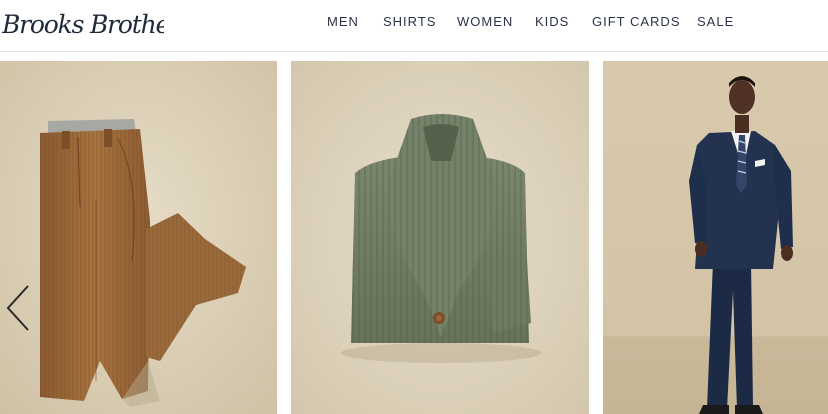  I want to click on nav-item-kids: KIDS, so click(552, 21).